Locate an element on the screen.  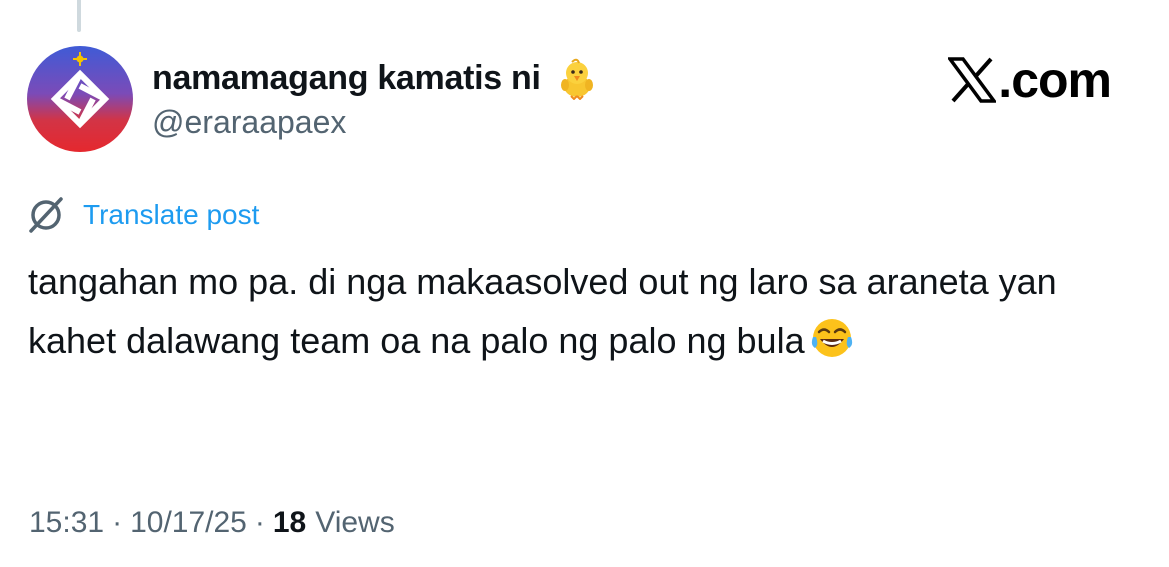
face-with-tears-of-joy-emoji-icon is located at coordinates (832, 338).